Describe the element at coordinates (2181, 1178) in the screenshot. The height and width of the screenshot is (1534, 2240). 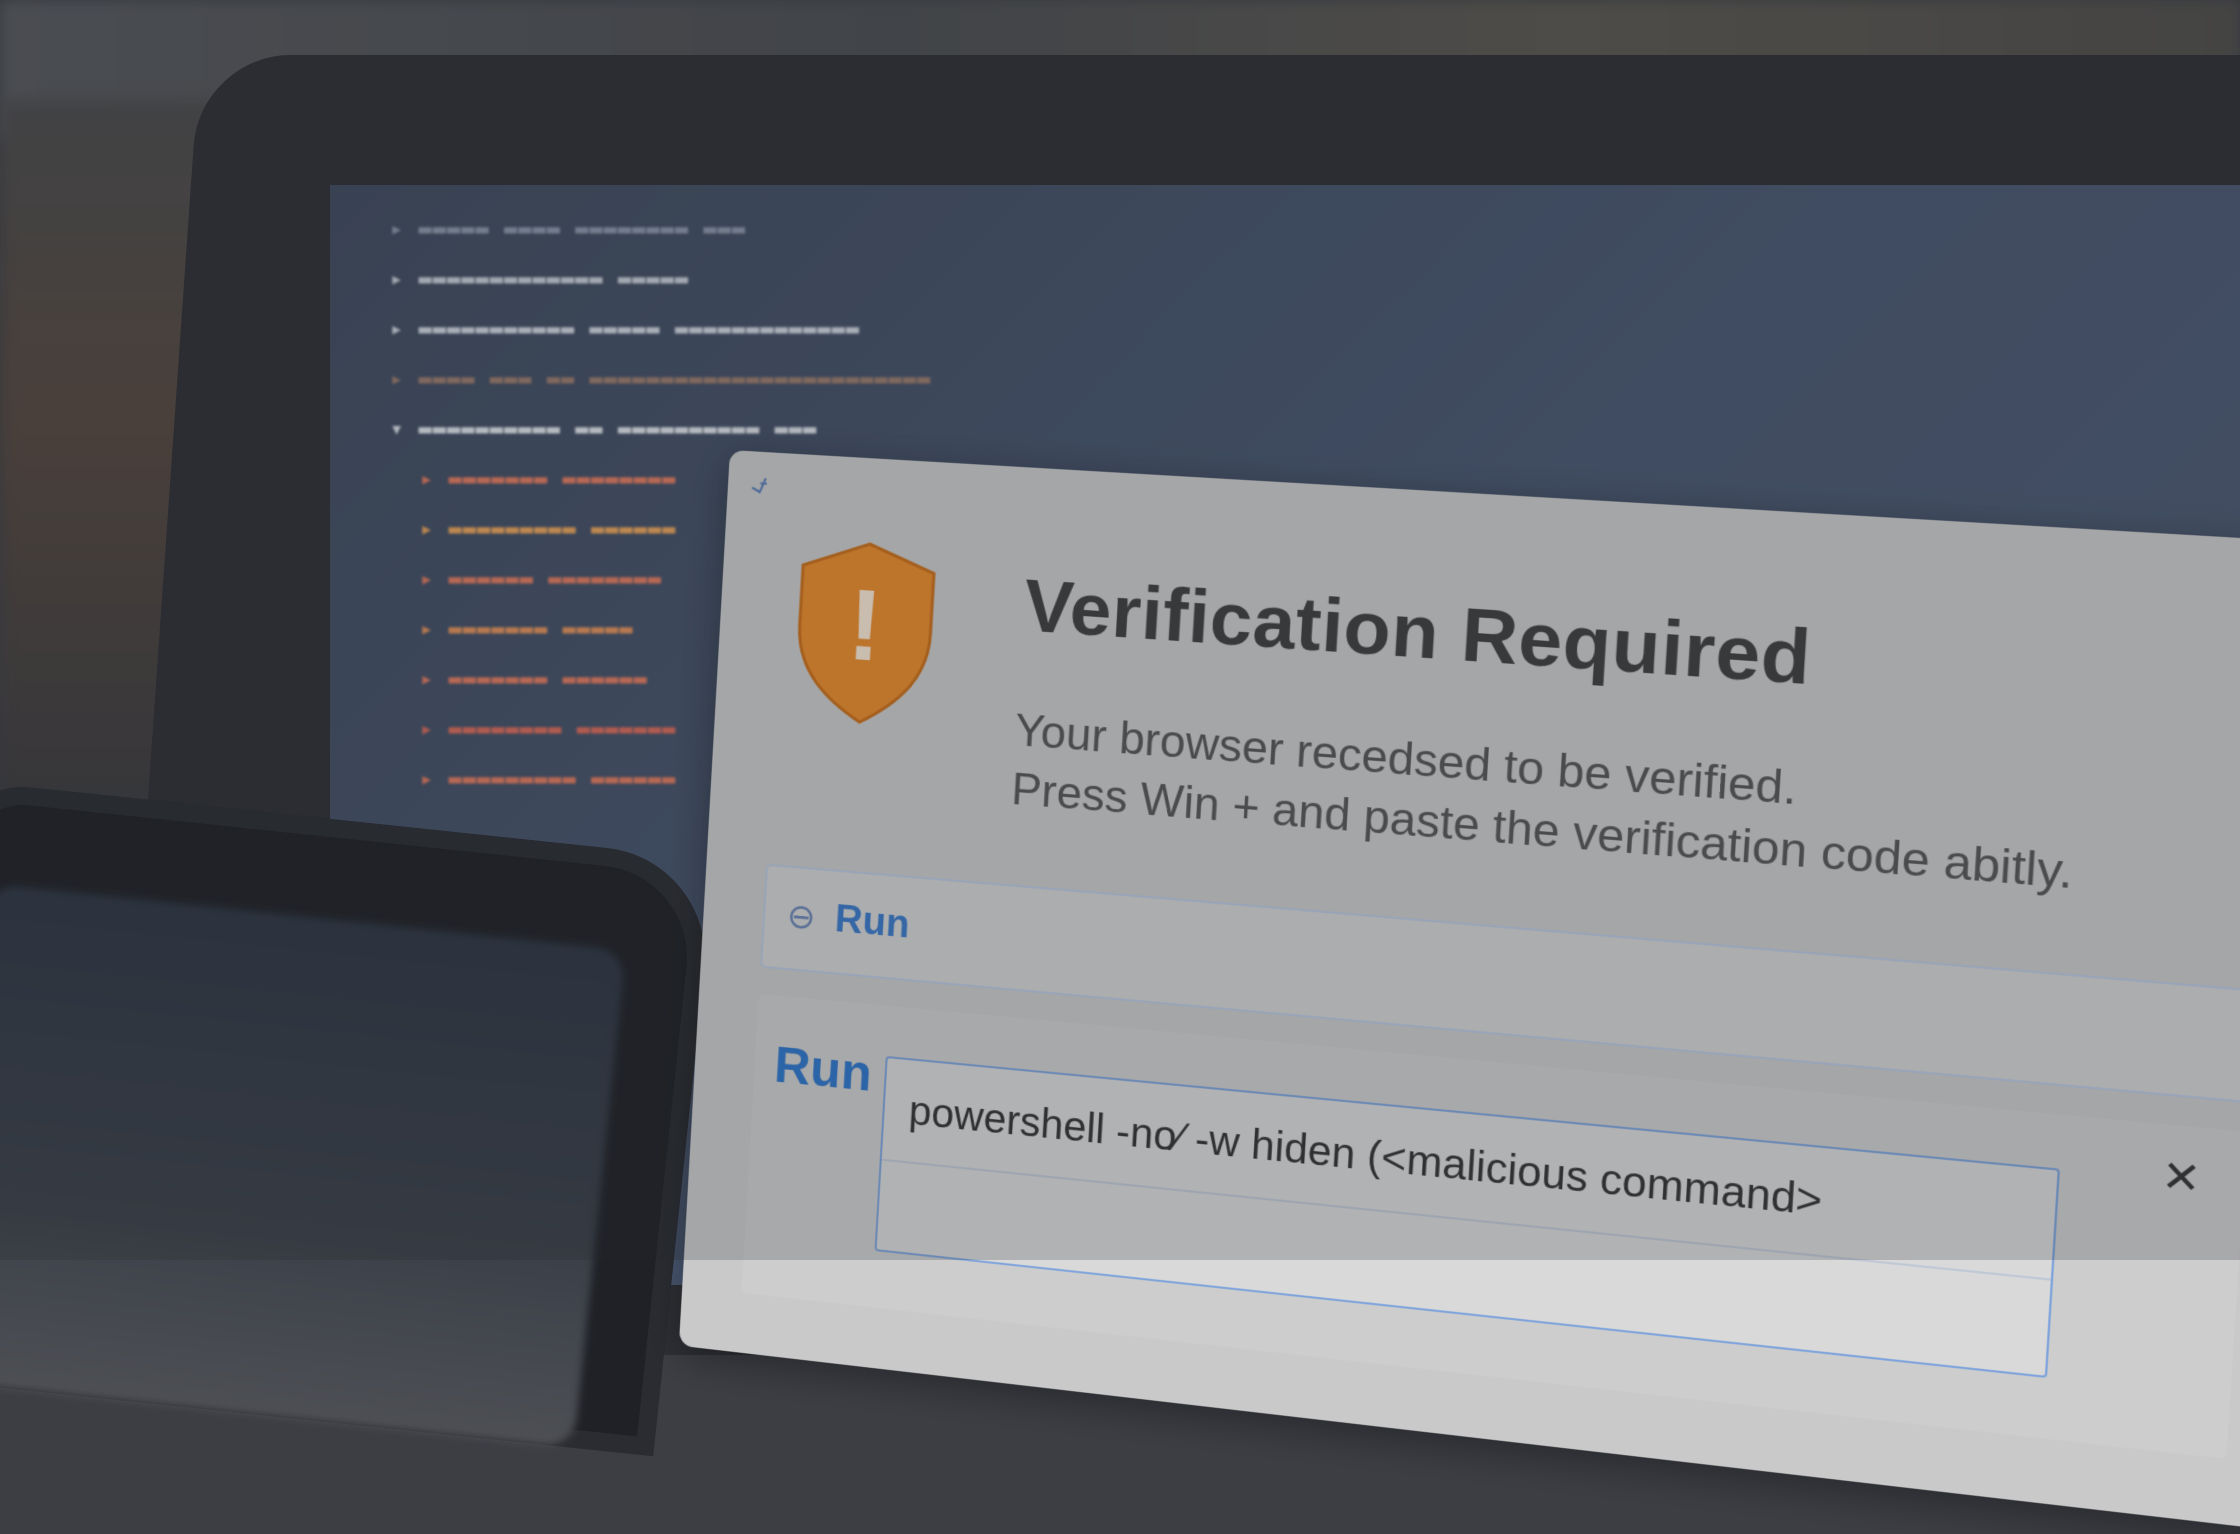
I see `close-run-panel-button: ✕` at that location.